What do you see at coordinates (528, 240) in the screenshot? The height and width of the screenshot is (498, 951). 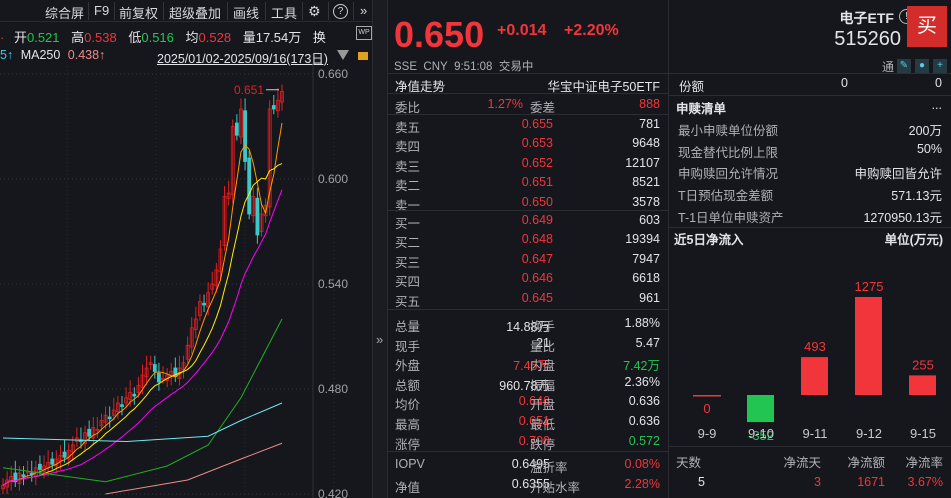 I see `bids-row: 买二 0.648 19394` at bounding box center [528, 240].